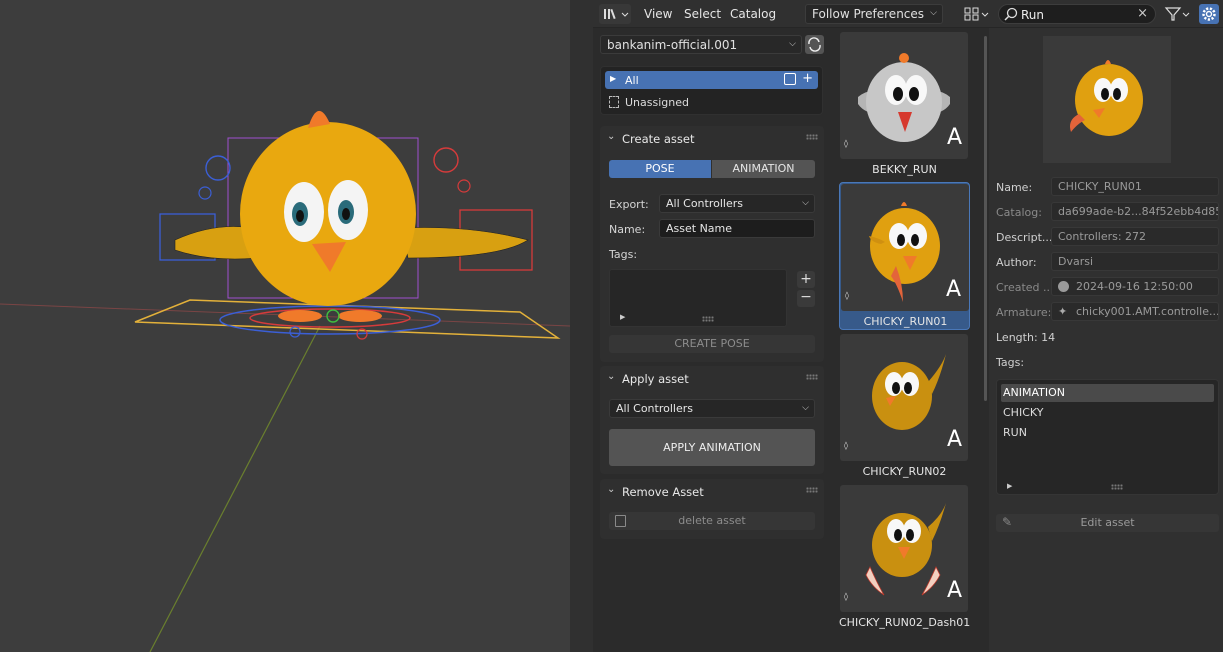 The image size is (1223, 652). Describe the element at coordinates (1135, 211) in the screenshot. I see `catalog-field: da699ade-b2...84f52ebb4d85` at that location.